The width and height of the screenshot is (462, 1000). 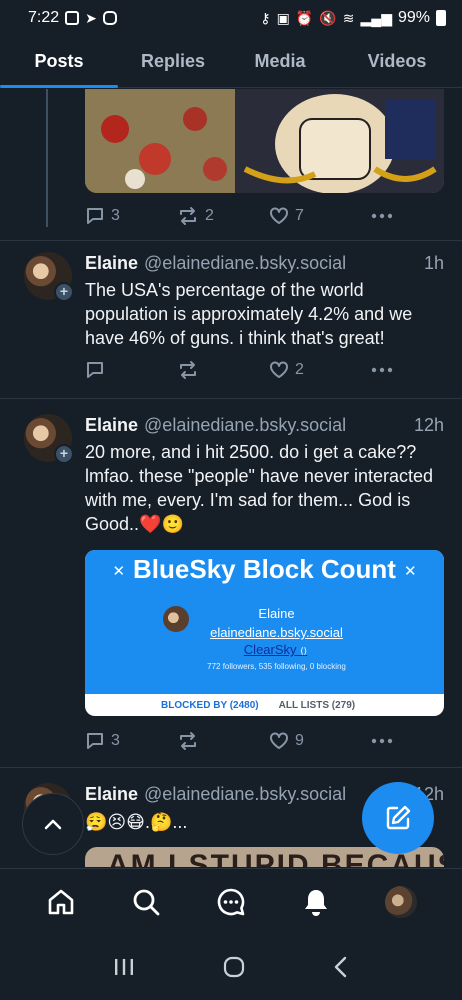 I want to click on nav-notifications, so click(x=316, y=902).